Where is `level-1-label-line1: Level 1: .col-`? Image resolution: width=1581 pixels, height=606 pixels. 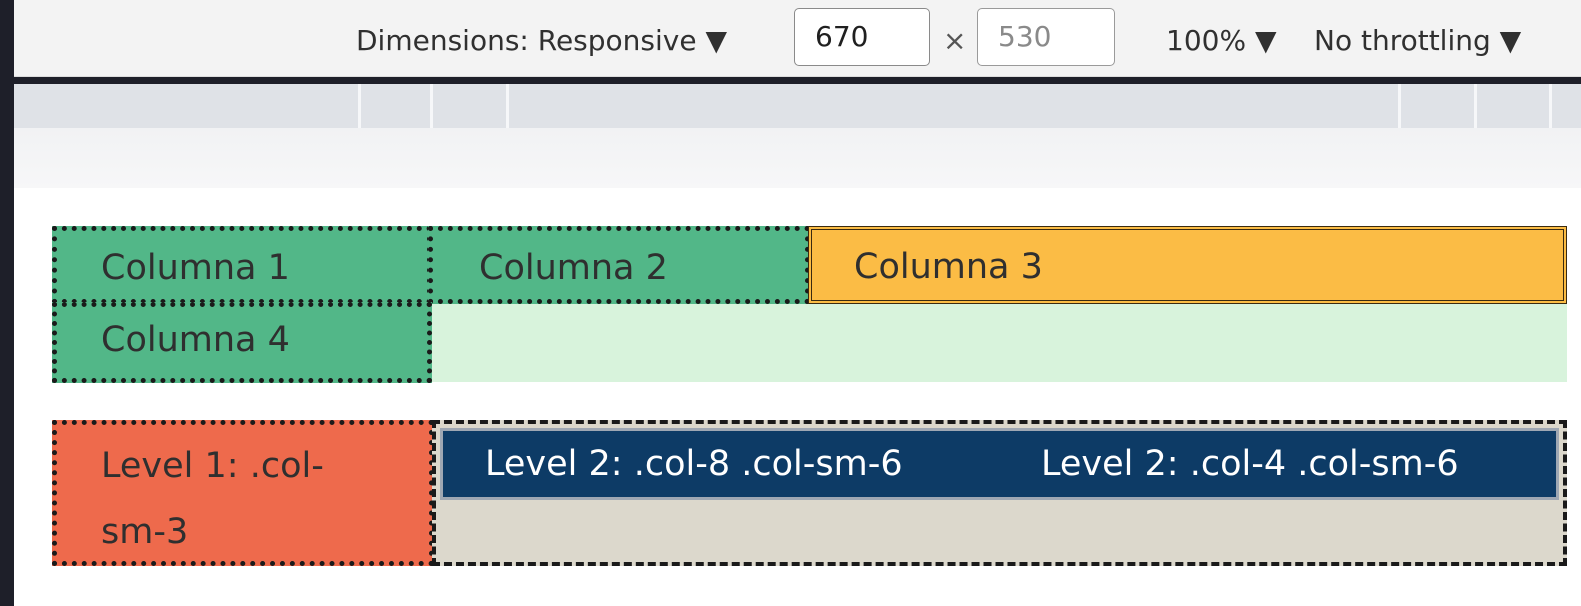 level-1-label-line1: Level 1: .col- is located at coordinates (212, 466).